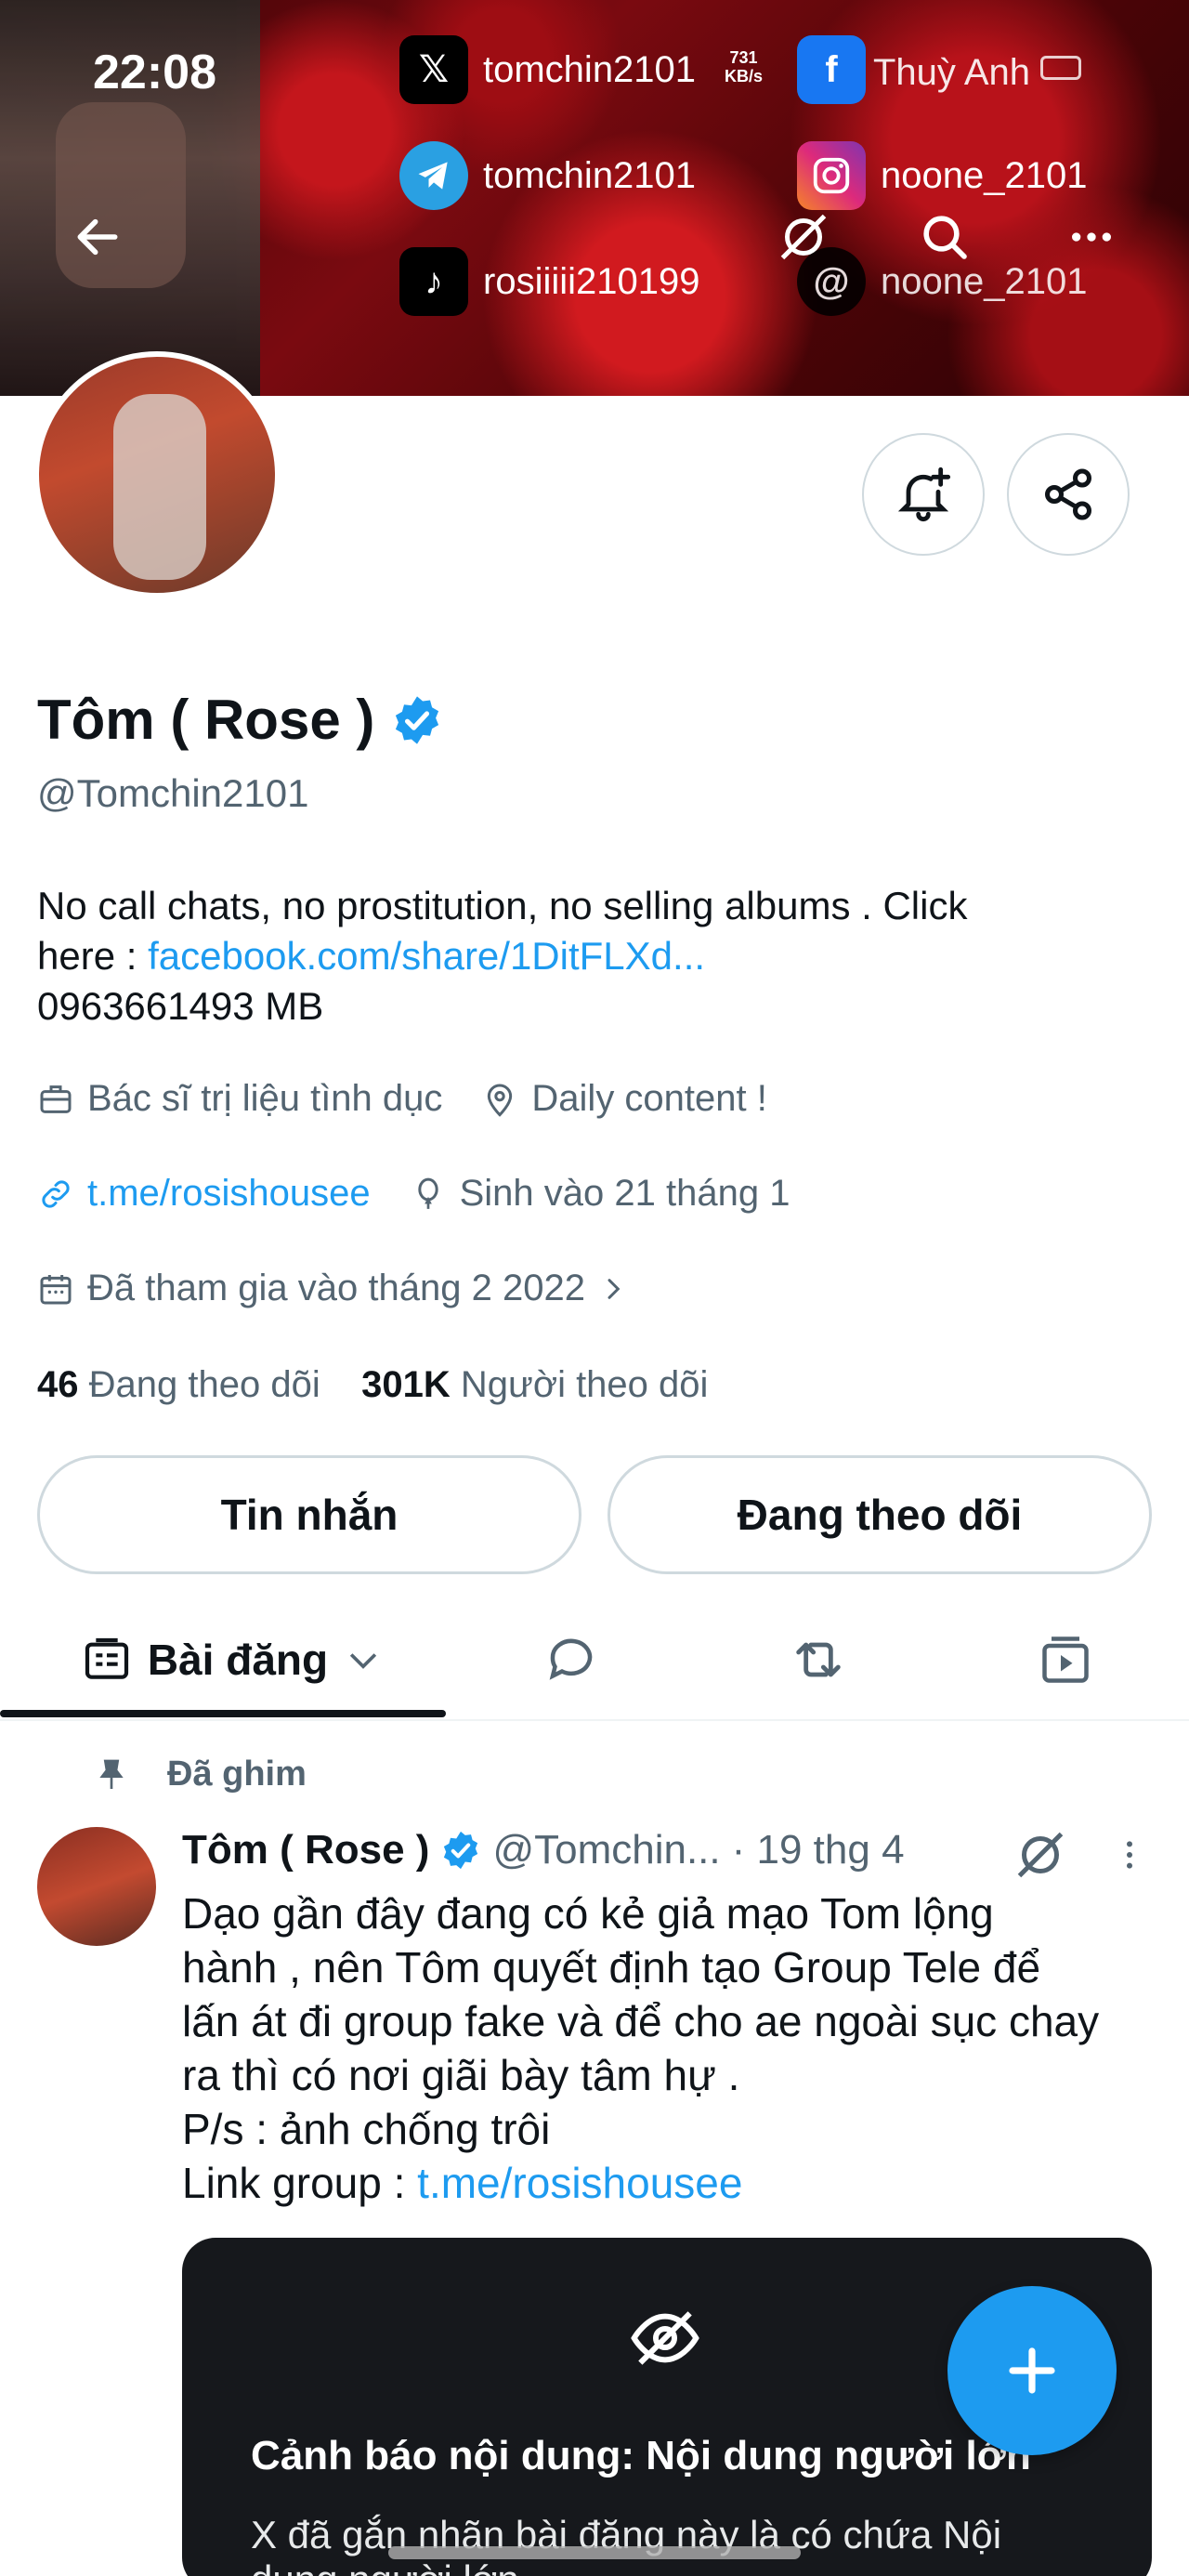  What do you see at coordinates (942, 175) in the screenshot?
I see `social-instagram: noone_2101` at bounding box center [942, 175].